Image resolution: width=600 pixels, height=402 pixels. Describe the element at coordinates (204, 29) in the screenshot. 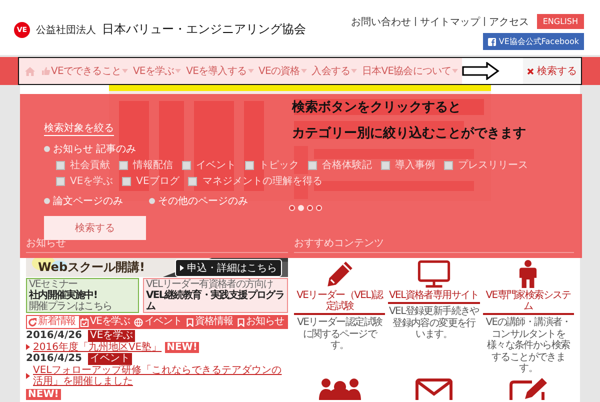

I see `org-name: 日本バリュー・エンジニアリング協会` at that location.